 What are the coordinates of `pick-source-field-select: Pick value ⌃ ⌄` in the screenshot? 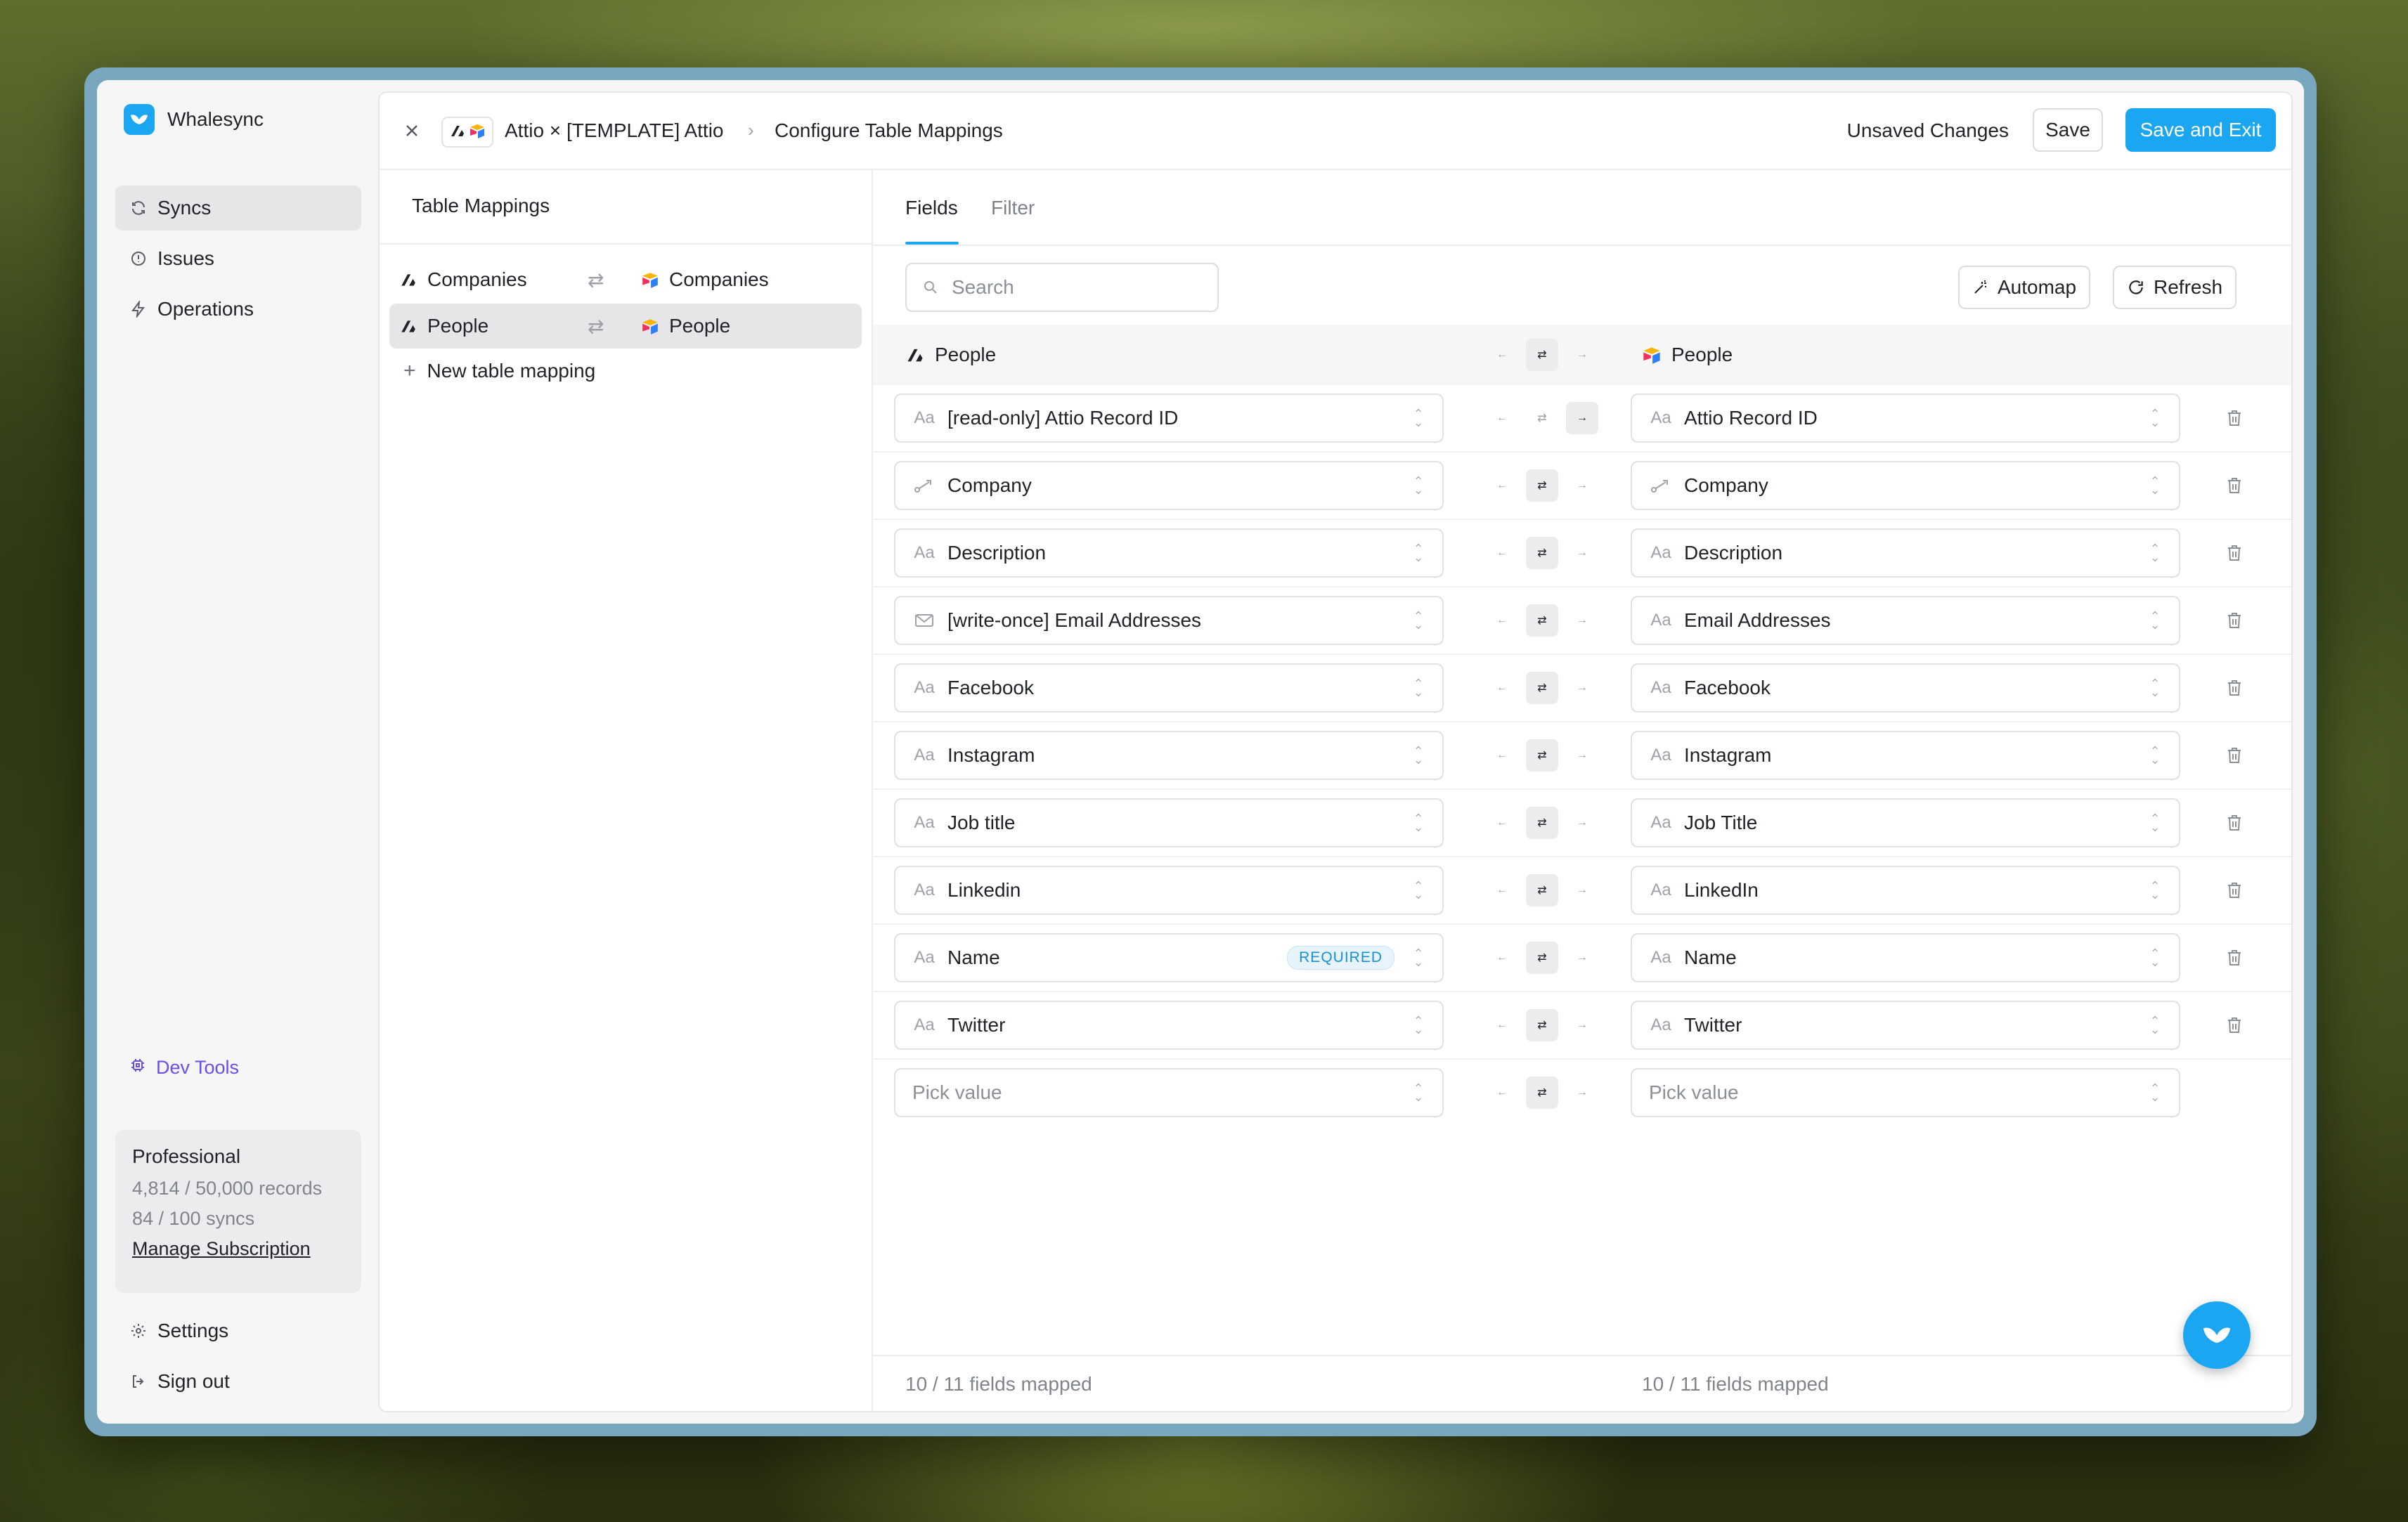 It's located at (1169, 1092).